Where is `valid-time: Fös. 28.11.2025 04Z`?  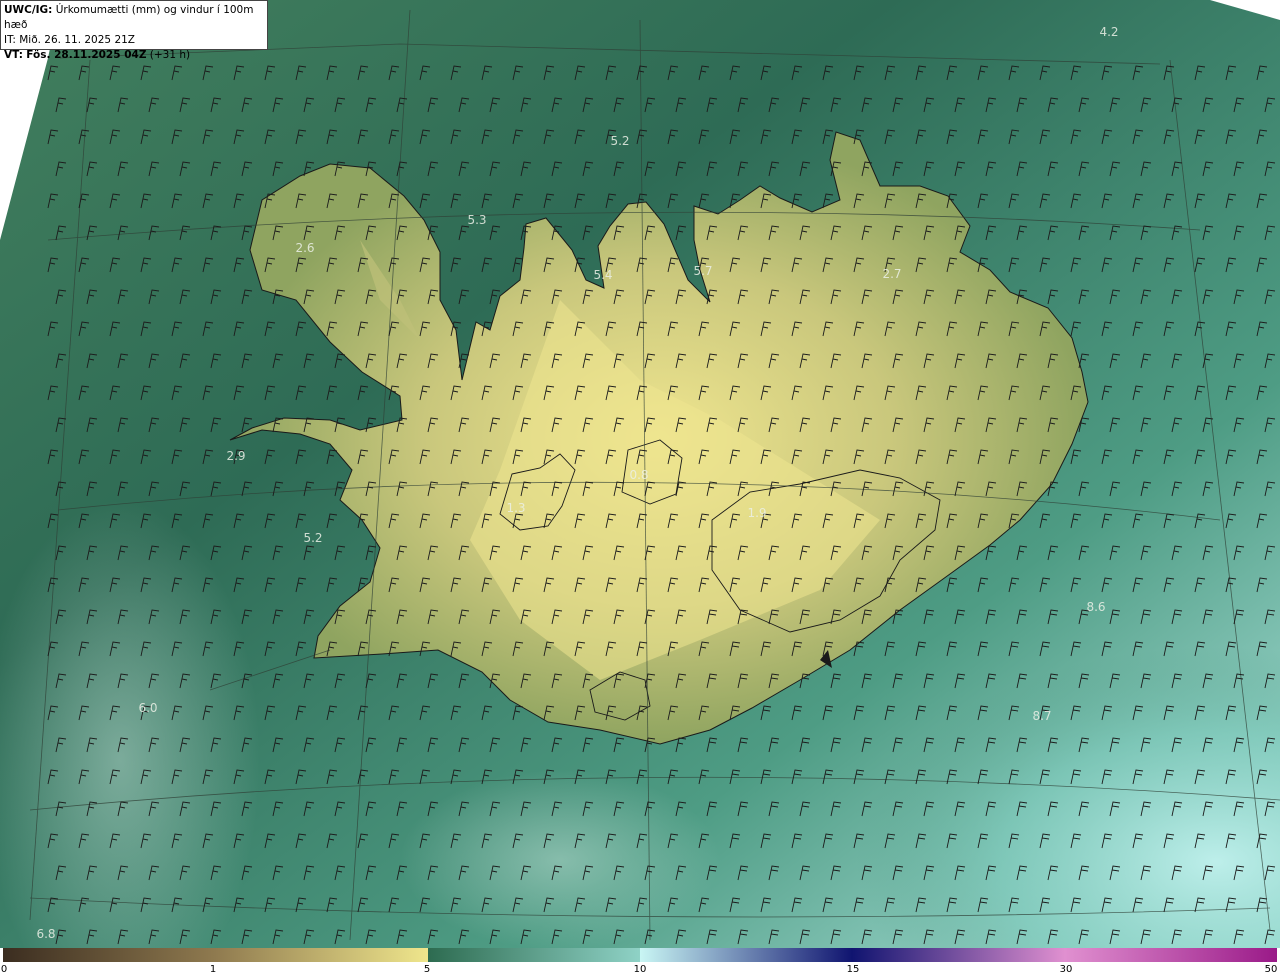
valid-time: Fös. 28.11.2025 04Z is located at coordinates (86, 55).